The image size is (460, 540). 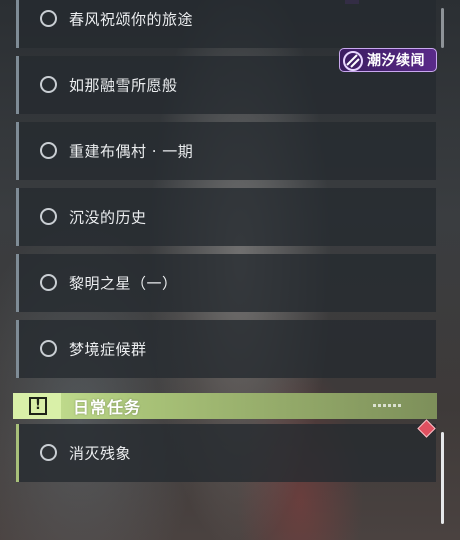 I want to click on quest-item: 春风祝颂你的旅途, so click(x=226, y=24).